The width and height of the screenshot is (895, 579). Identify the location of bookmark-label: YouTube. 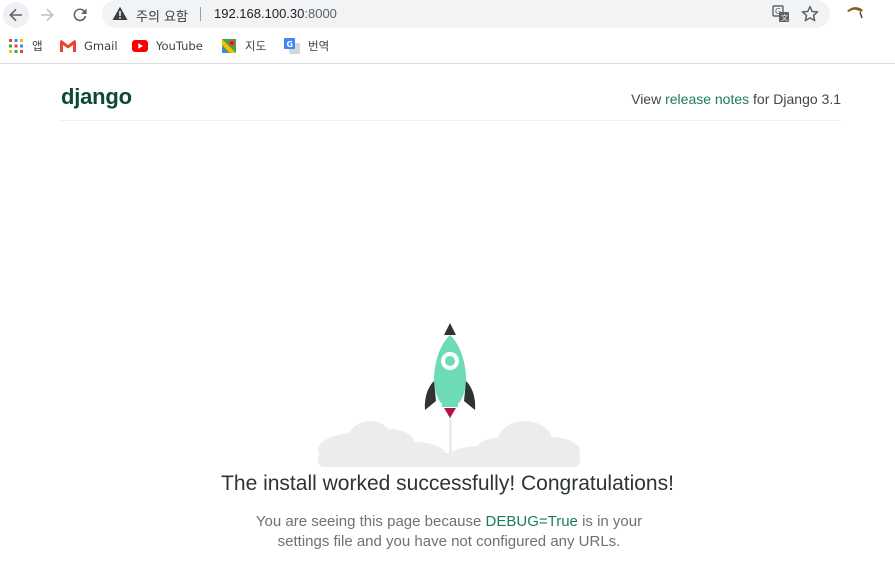
(179, 46).